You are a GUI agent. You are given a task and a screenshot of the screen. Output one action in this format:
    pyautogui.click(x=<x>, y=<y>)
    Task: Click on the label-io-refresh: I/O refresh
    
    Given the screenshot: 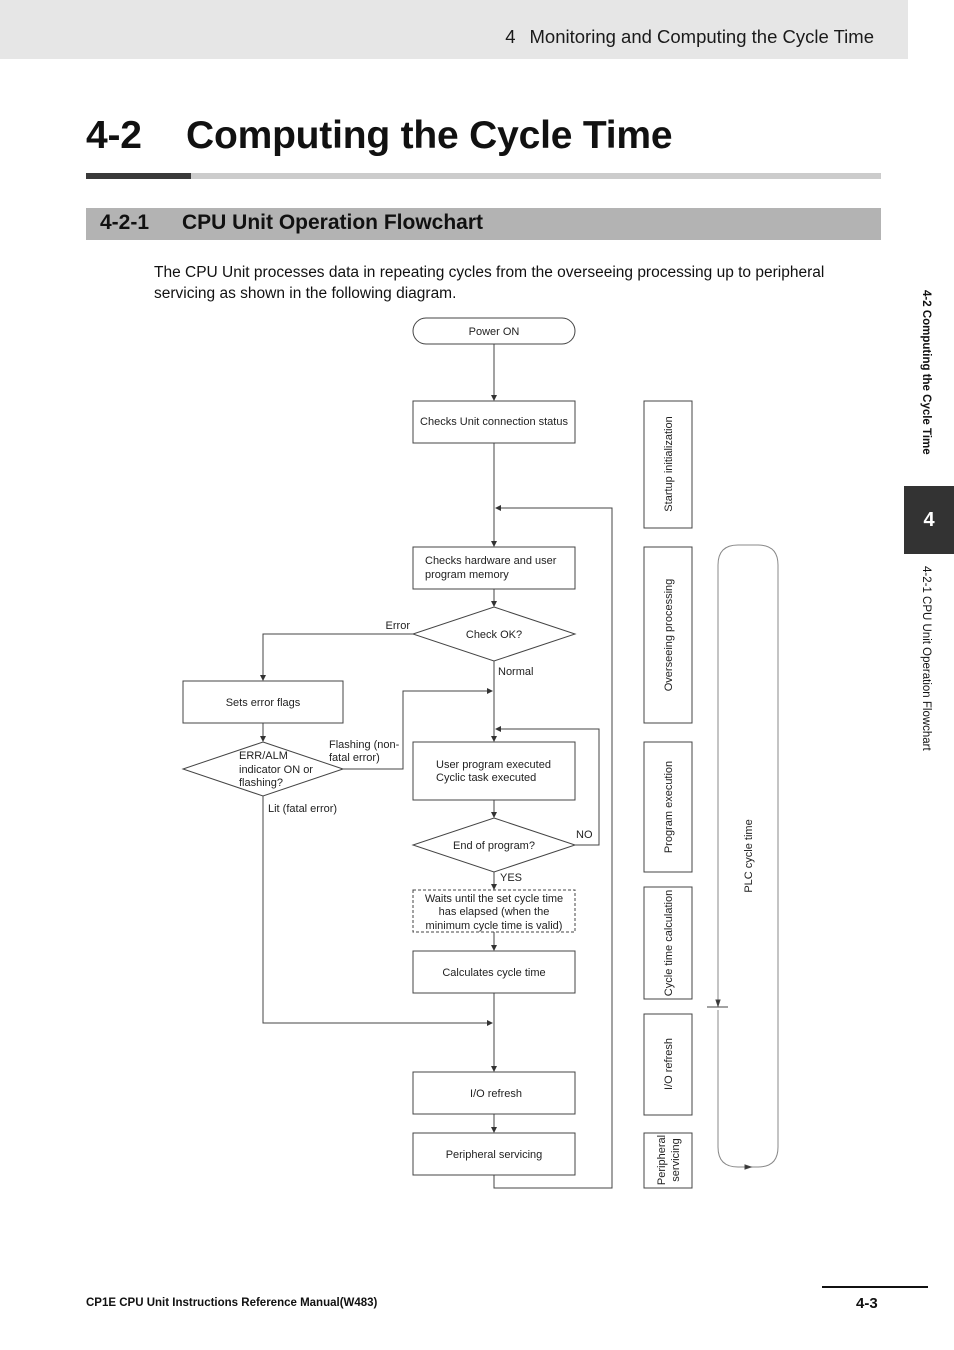 What is the action you would take?
    pyautogui.click(x=496, y=1094)
    